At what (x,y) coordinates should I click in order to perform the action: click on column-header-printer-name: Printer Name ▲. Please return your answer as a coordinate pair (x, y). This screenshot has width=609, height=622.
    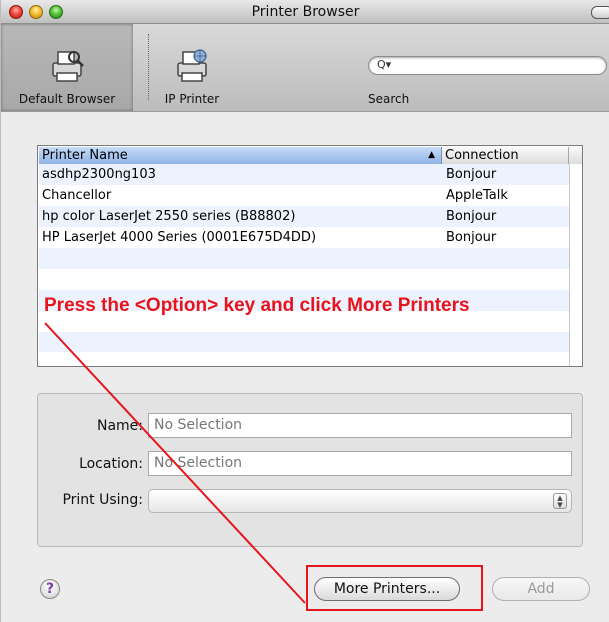
    Looking at the image, I should click on (240, 155).